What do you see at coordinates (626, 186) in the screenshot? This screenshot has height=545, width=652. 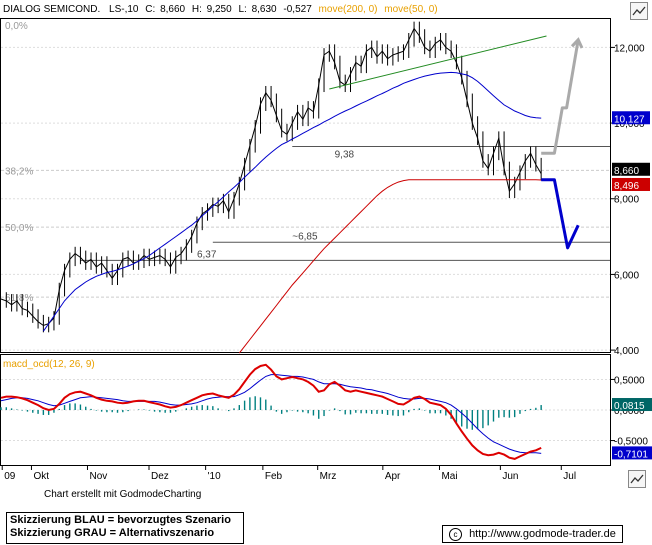 I see `price-badge-label: 8,496` at bounding box center [626, 186].